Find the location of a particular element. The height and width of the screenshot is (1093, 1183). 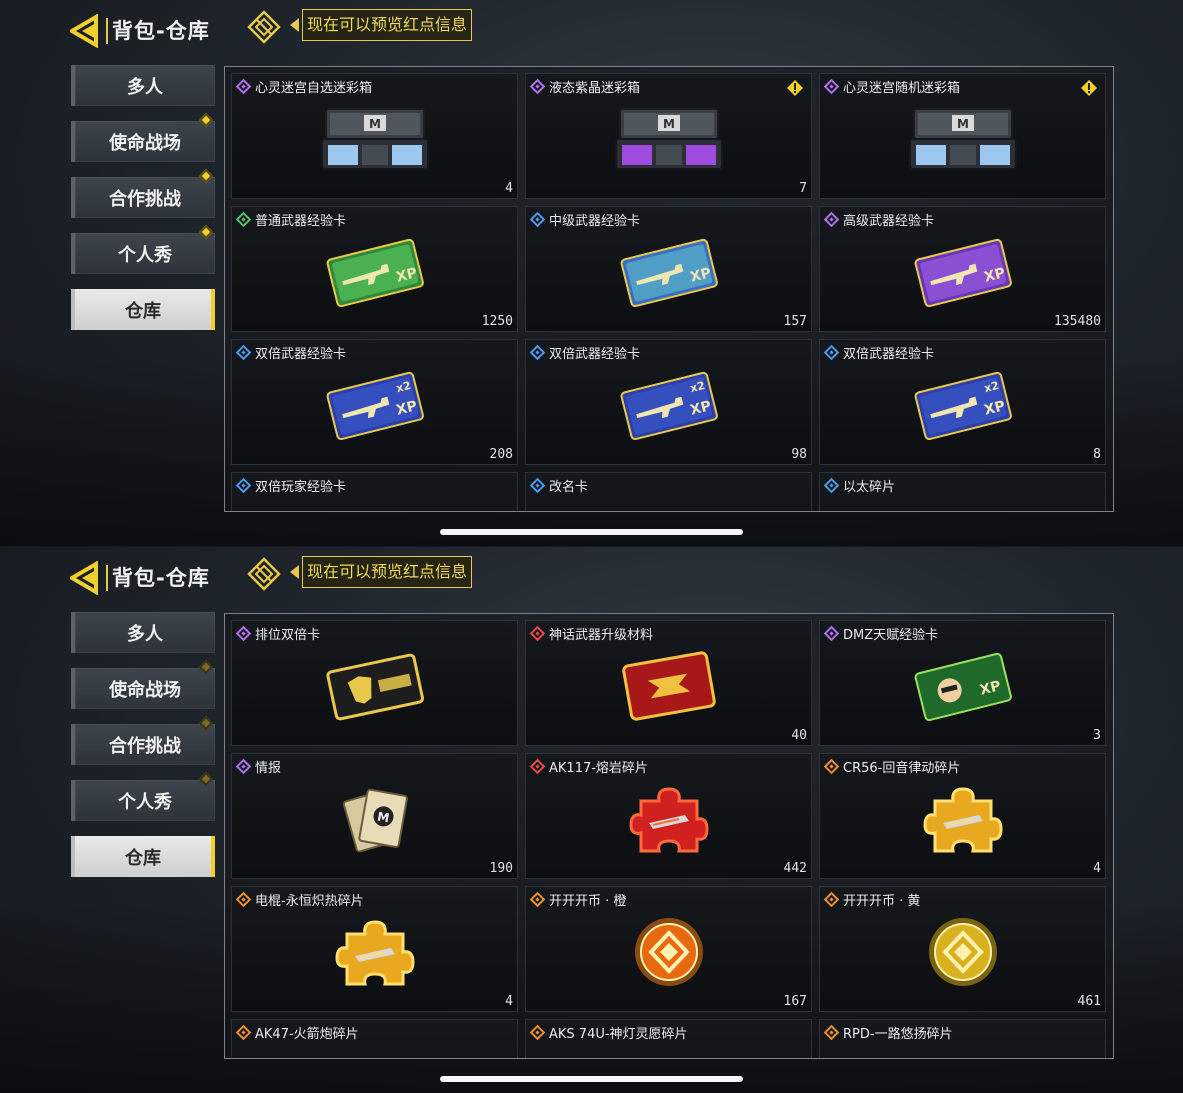

item-name: DMZ天赋经验卡 is located at coordinates (880, 633).